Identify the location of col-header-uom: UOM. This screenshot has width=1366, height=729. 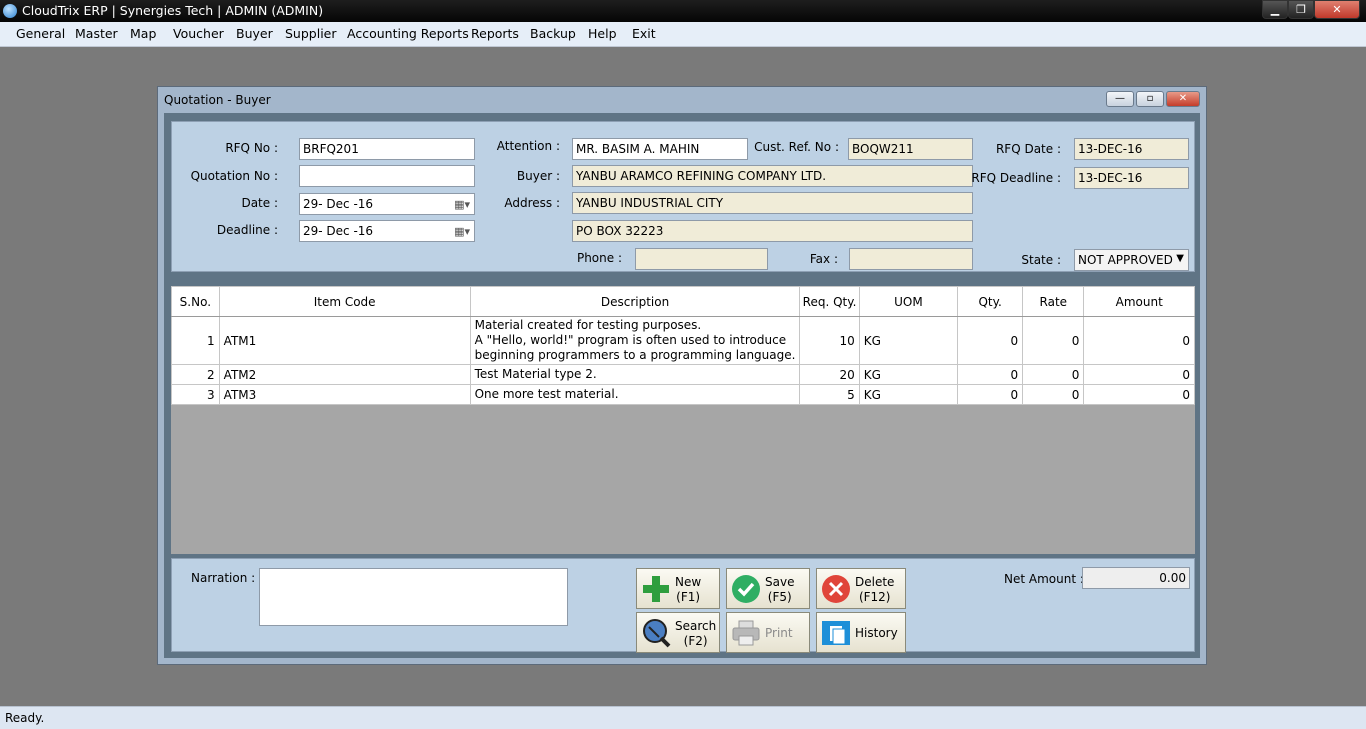
(908, 301).